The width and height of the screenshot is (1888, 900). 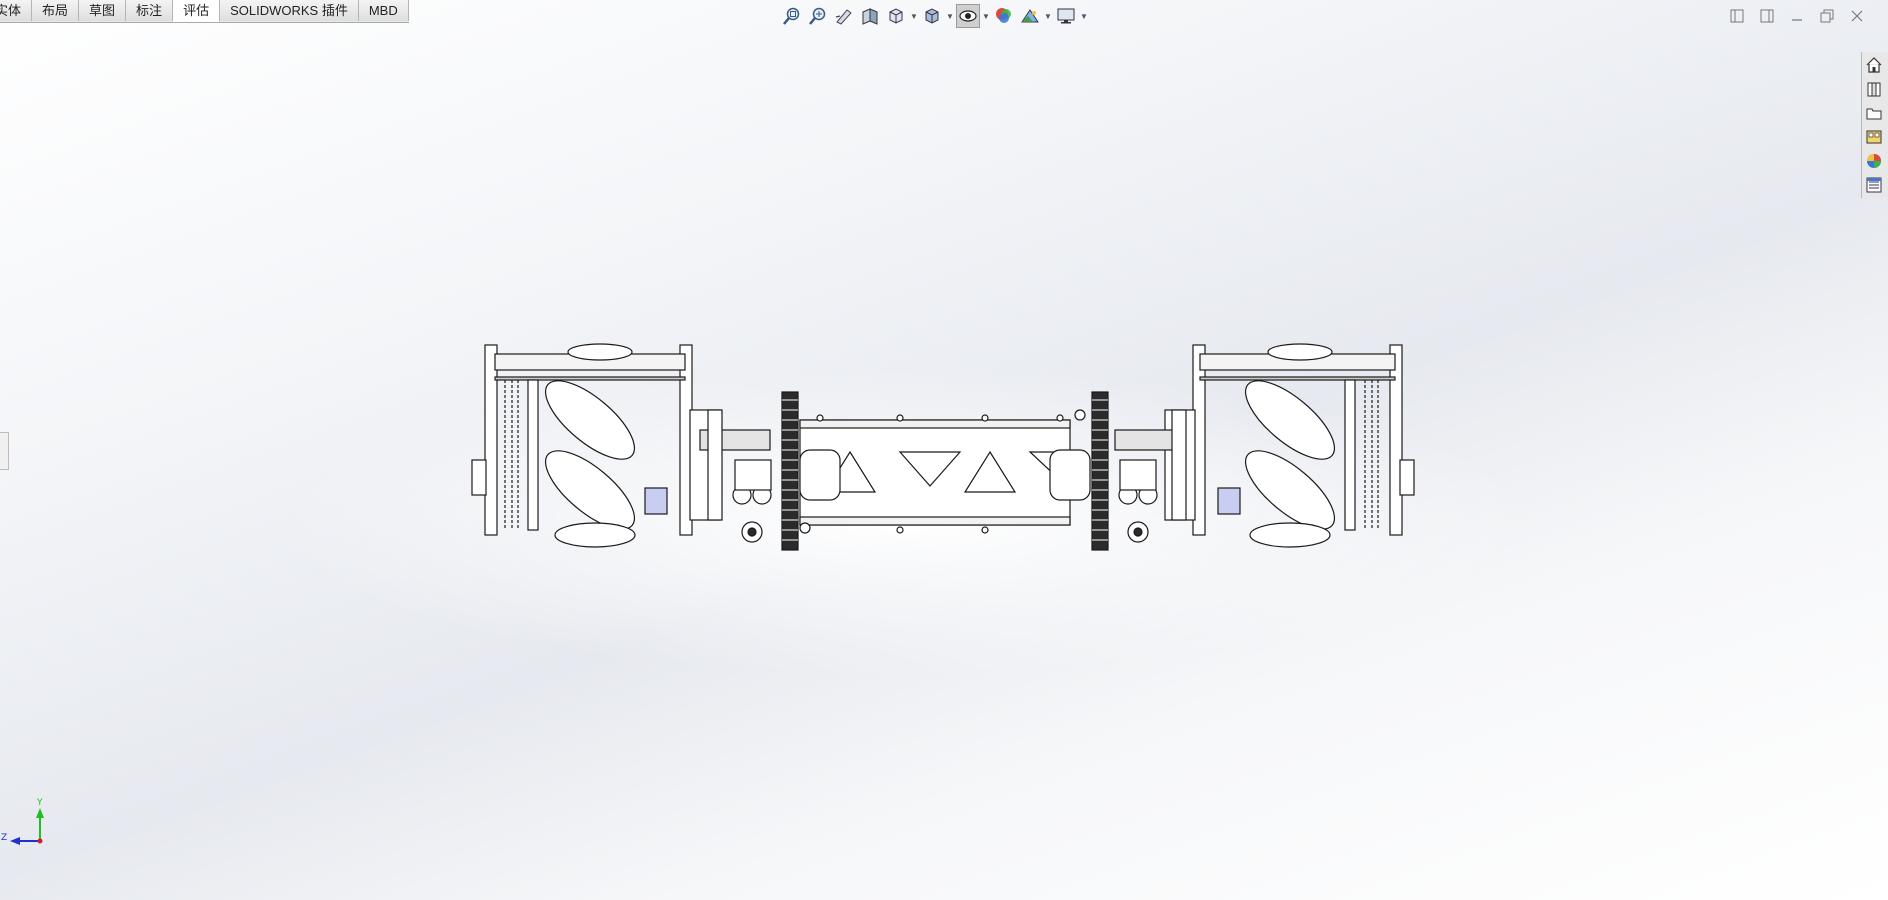 I want to click on tab-evaluate: 评估, so click(x=197, y=11).